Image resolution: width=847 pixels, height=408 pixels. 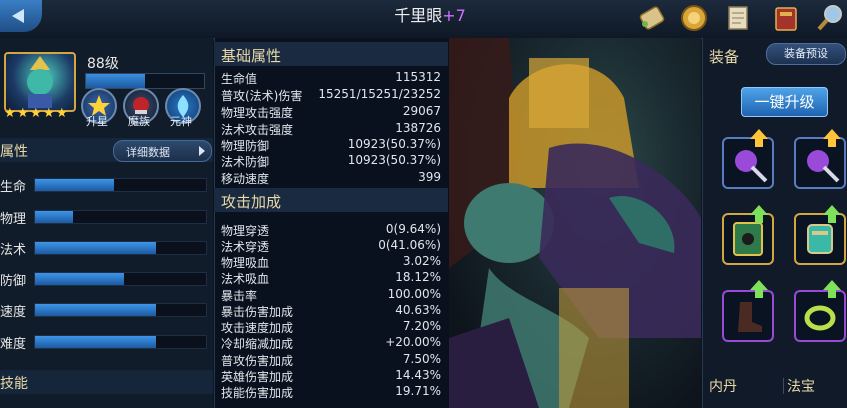 I want to click on stat-row-value: 10923(50.37%), so click(x=394, y=160).